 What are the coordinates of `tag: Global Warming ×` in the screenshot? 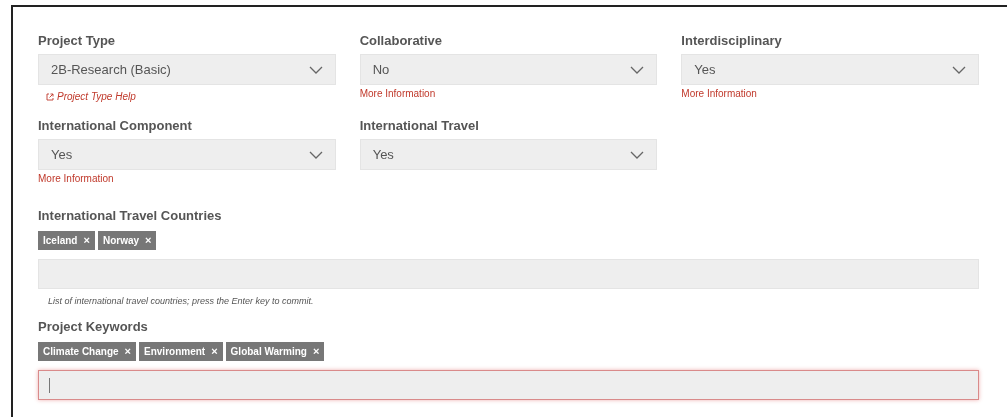 It's located at (275, 351).